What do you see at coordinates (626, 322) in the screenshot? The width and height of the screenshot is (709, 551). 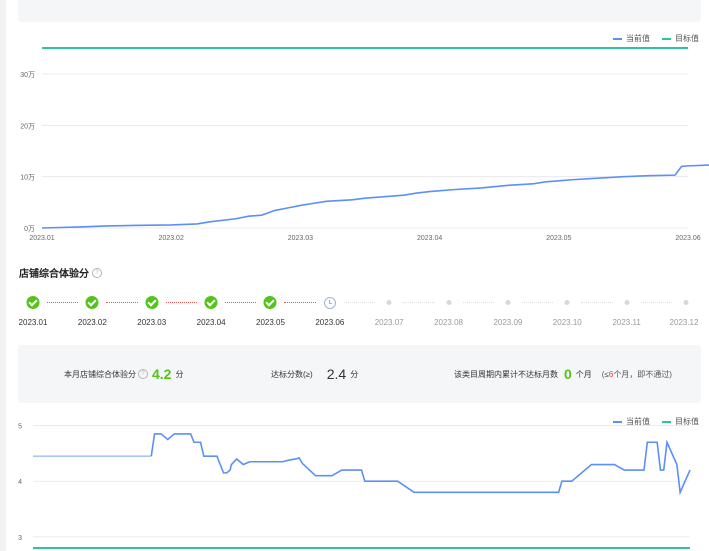 I see `timeline-month-label: 2023.11` at bounding box center [626, 322].